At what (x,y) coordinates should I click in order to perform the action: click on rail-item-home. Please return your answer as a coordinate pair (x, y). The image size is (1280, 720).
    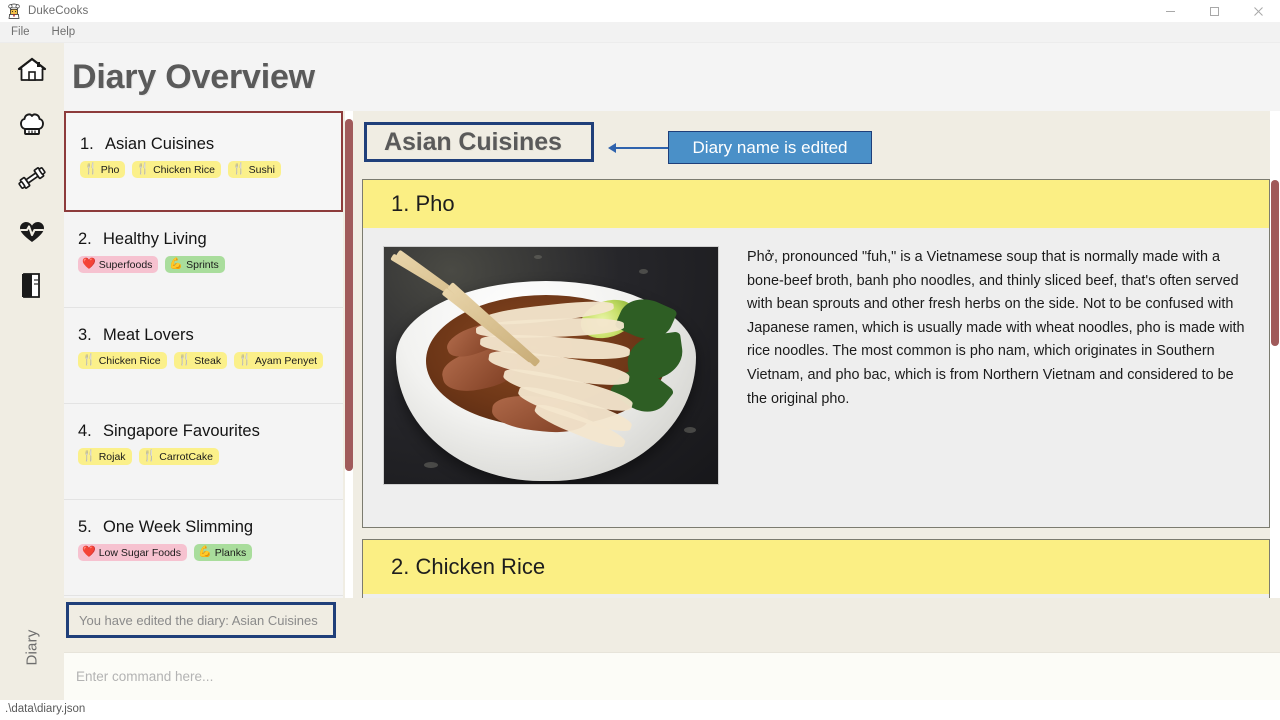
    Looking at the image, I should click on (32, 70).